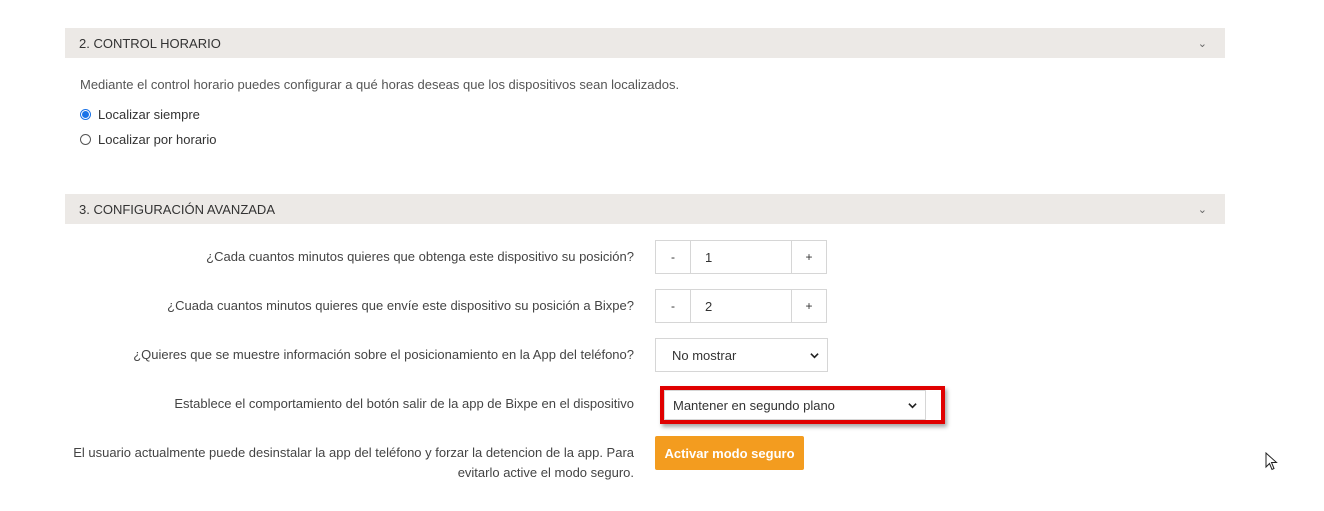 The image size is (1324, 511). Describe the element at coordinates (814, 355) in the screenshot. I see `chevron-down-icon` at that location.